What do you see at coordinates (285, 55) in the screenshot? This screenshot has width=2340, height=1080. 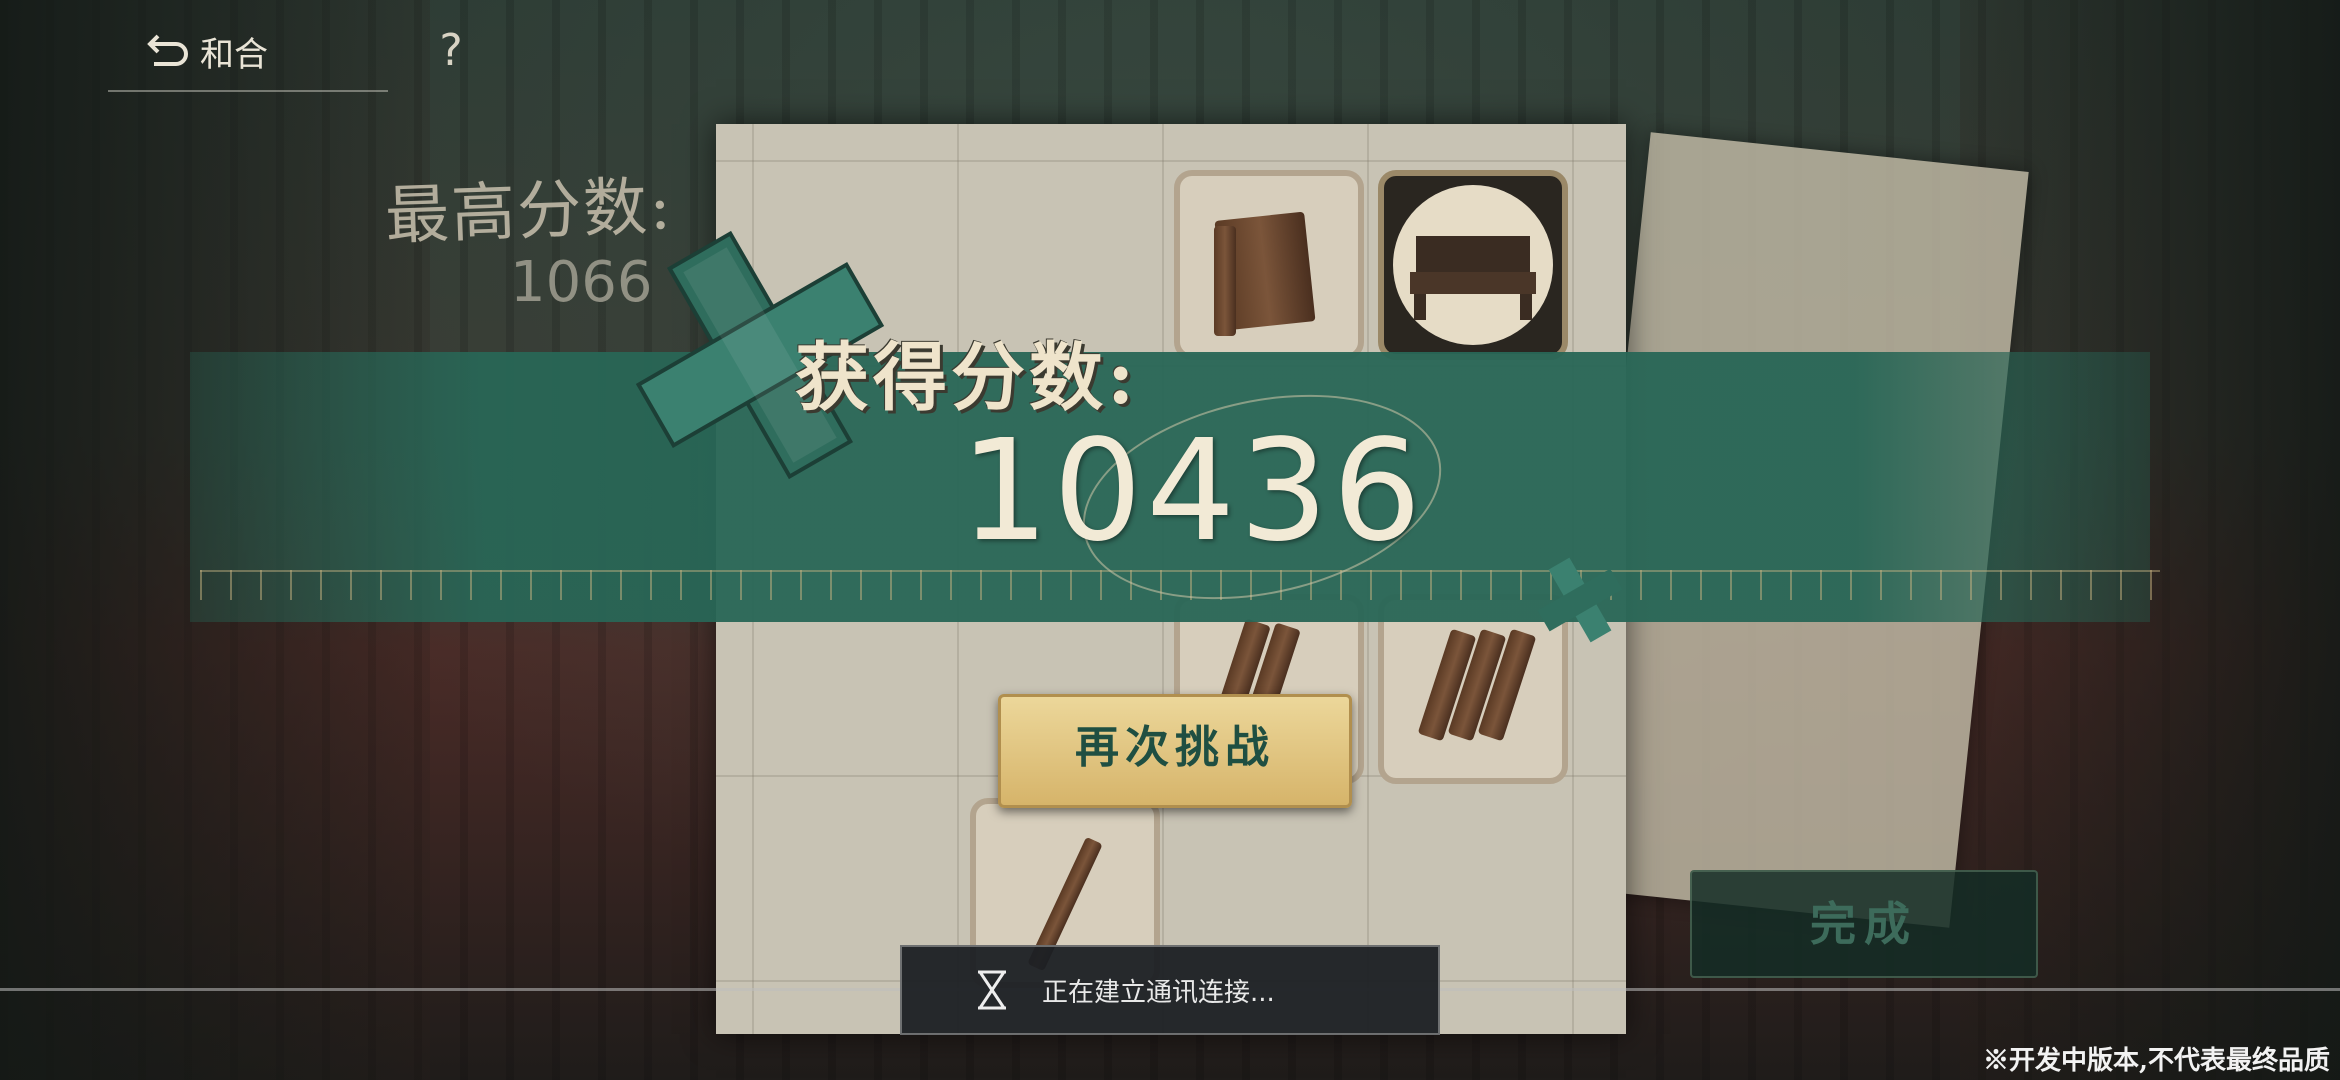 I see `top-nav: 和合 ?` at bounding box center [285, 55].